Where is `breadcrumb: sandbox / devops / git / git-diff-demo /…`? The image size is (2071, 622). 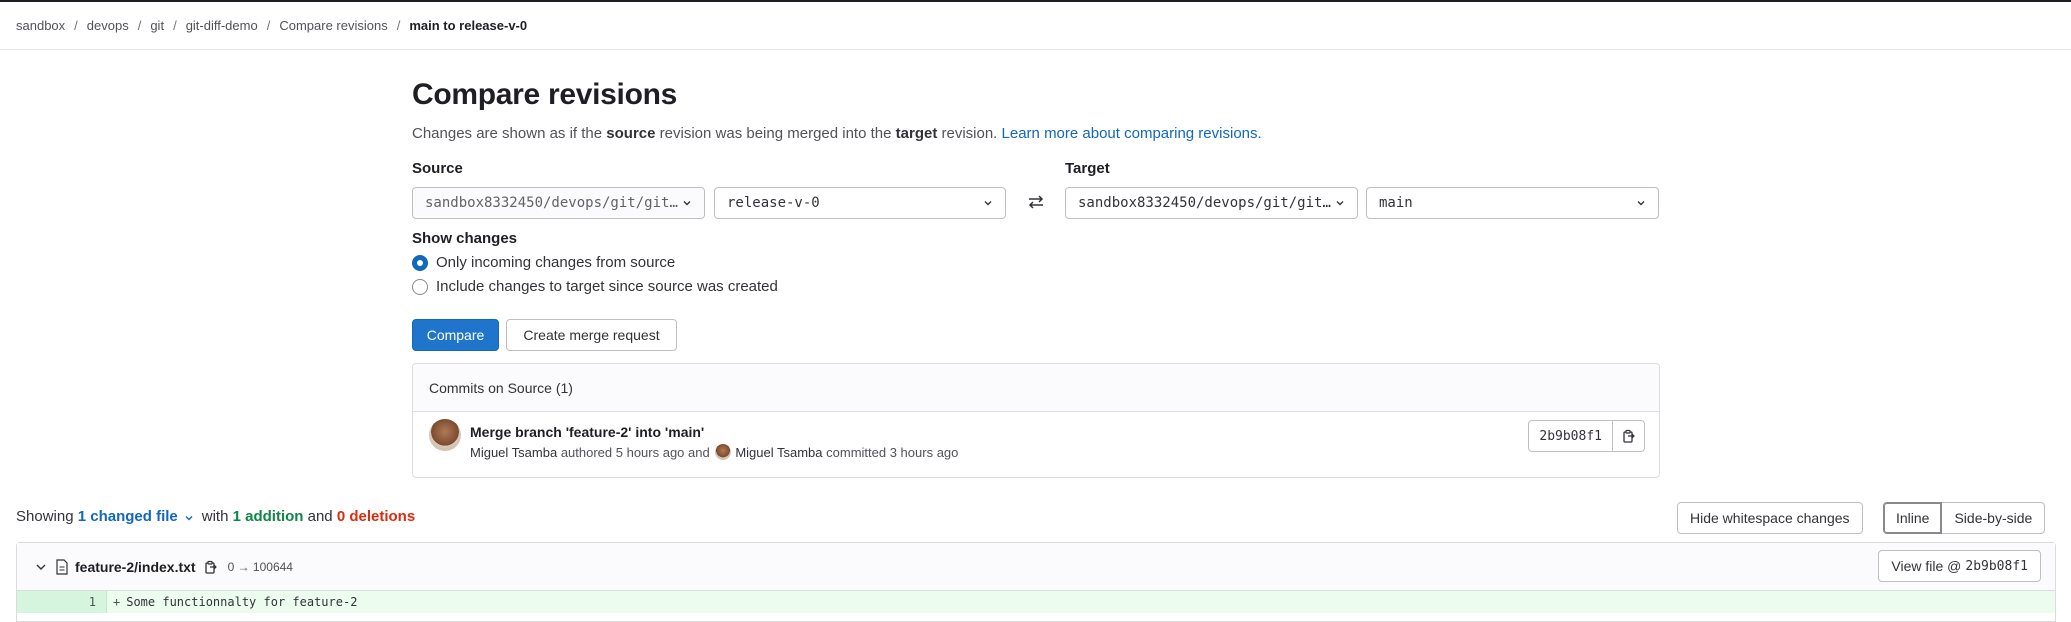
breadcrumb: sandbox / devops / git / git-diff-demo /… is located at coordinates (1035, 26).